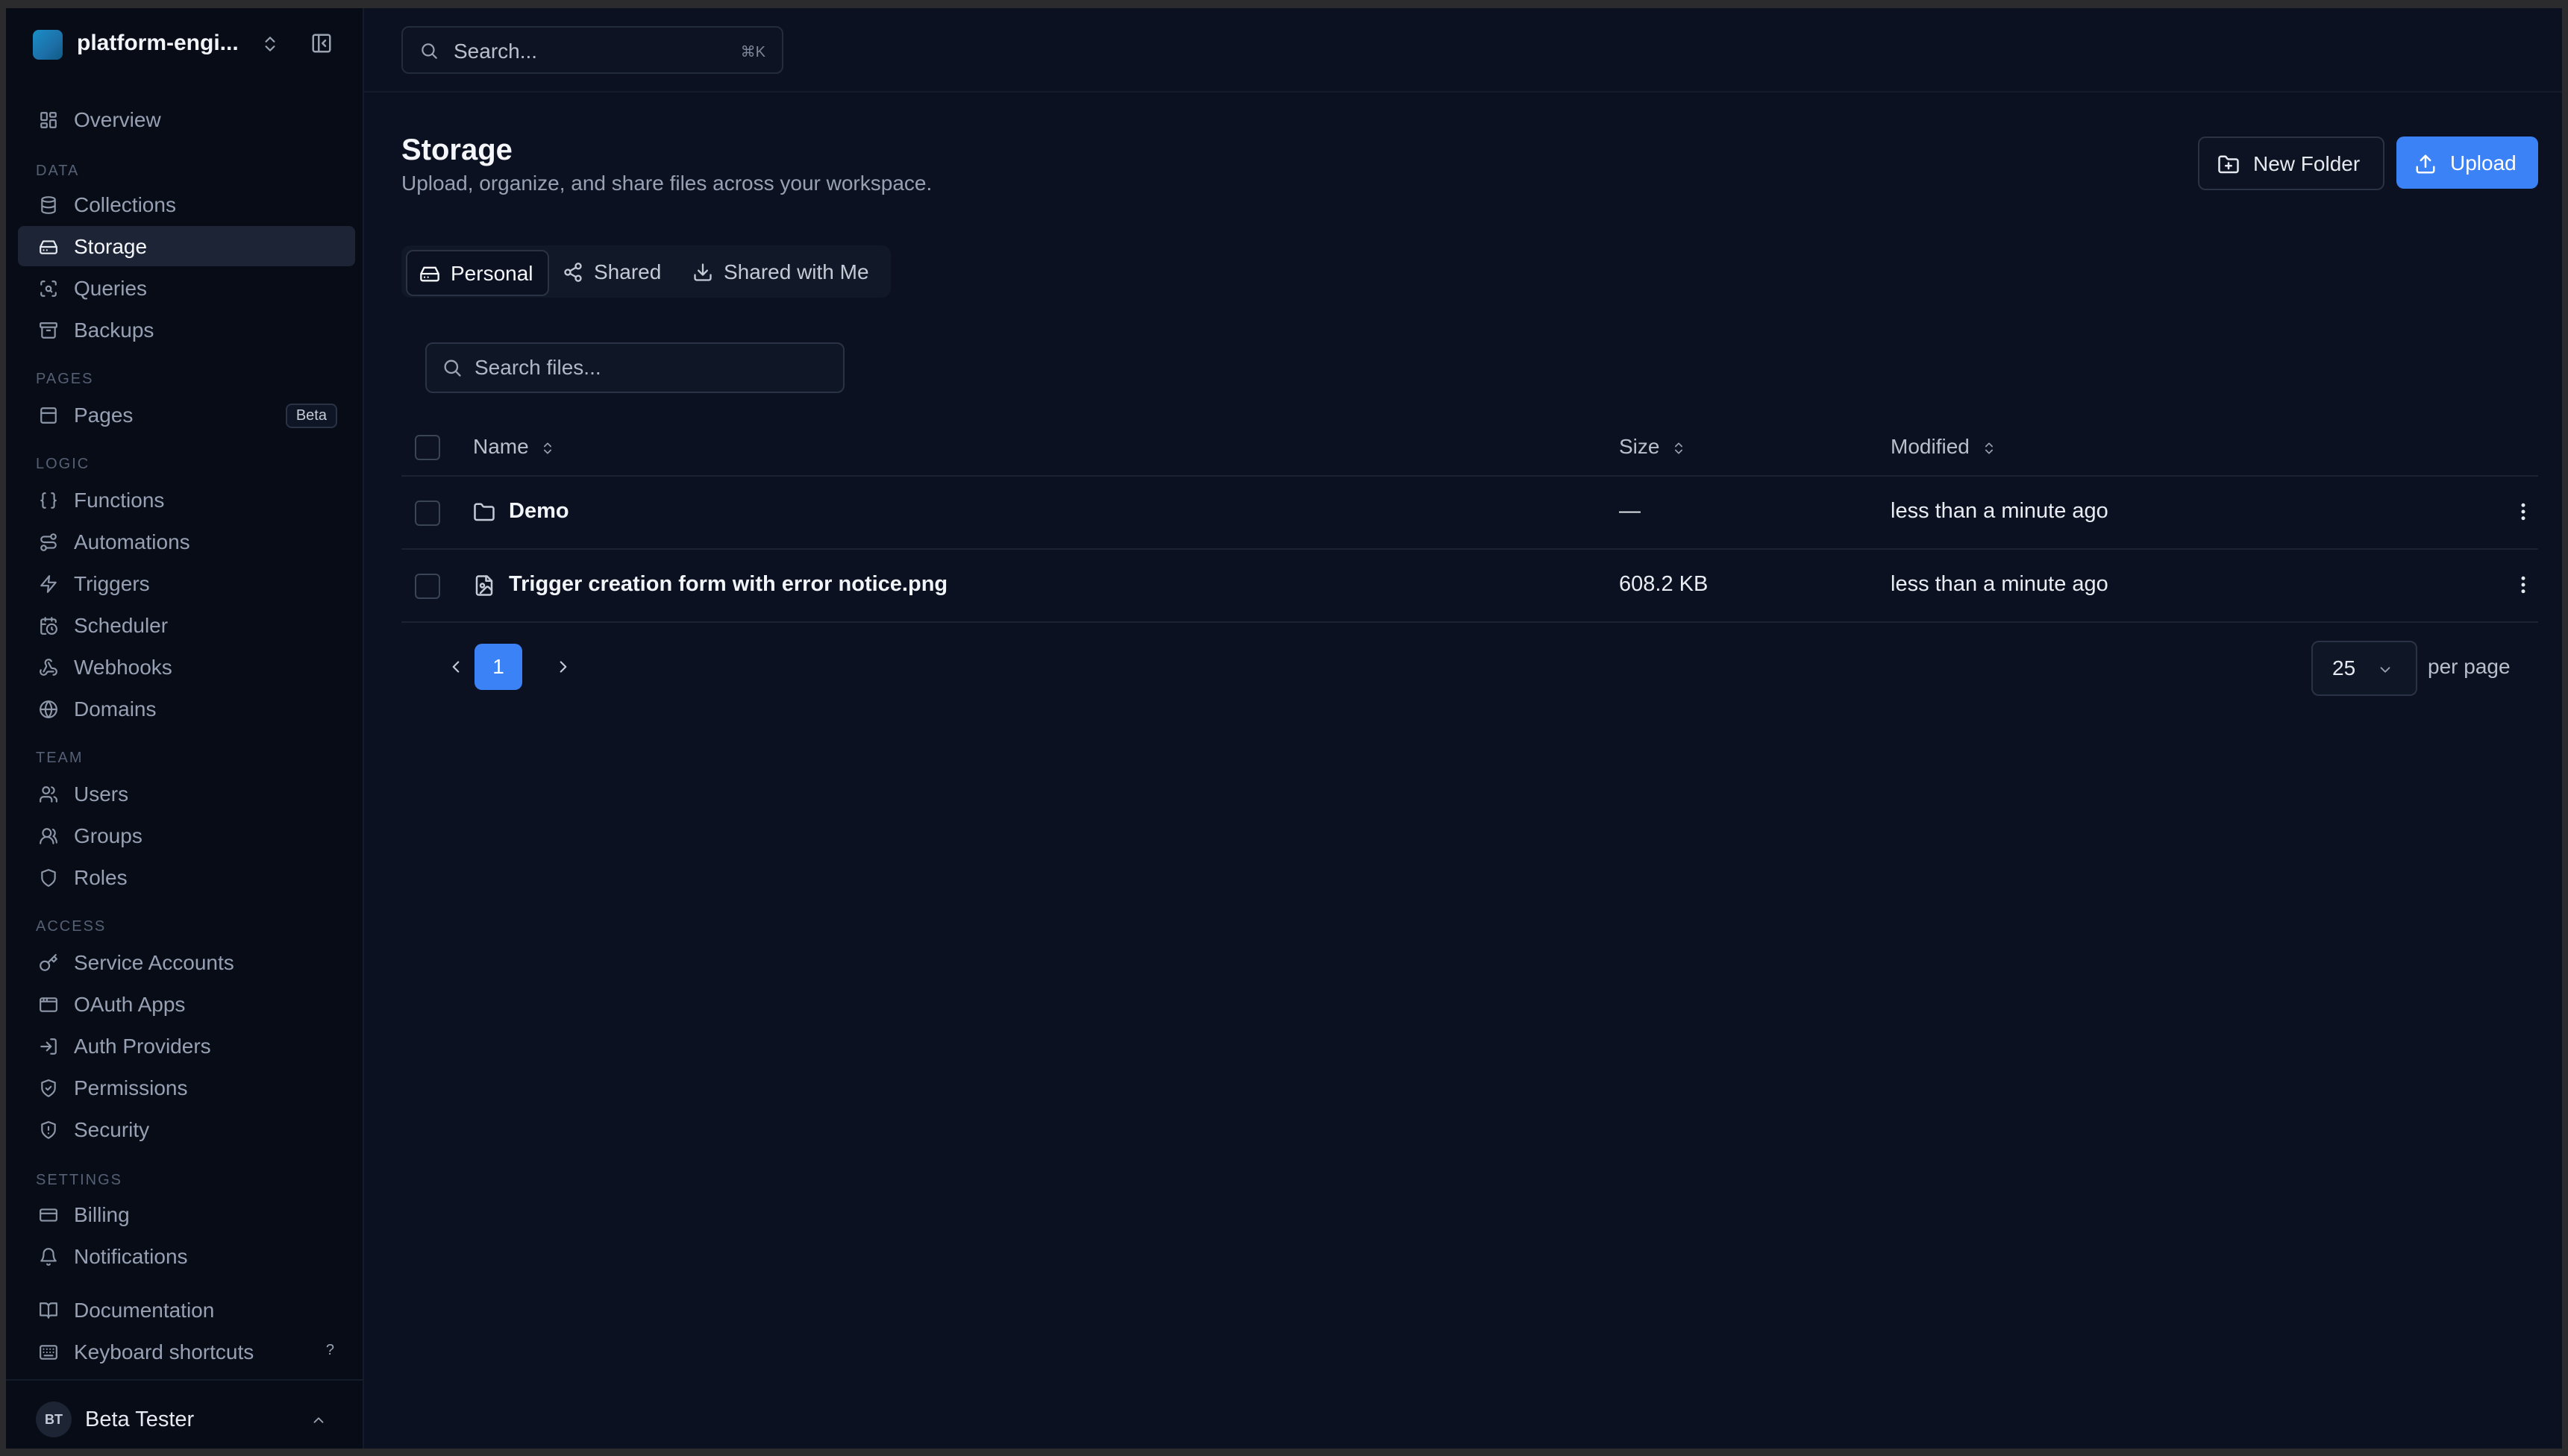 The width and height of the screenshot is (2568, 1456). I want to click on user-name: Beta Tester, so click(140, 1419).